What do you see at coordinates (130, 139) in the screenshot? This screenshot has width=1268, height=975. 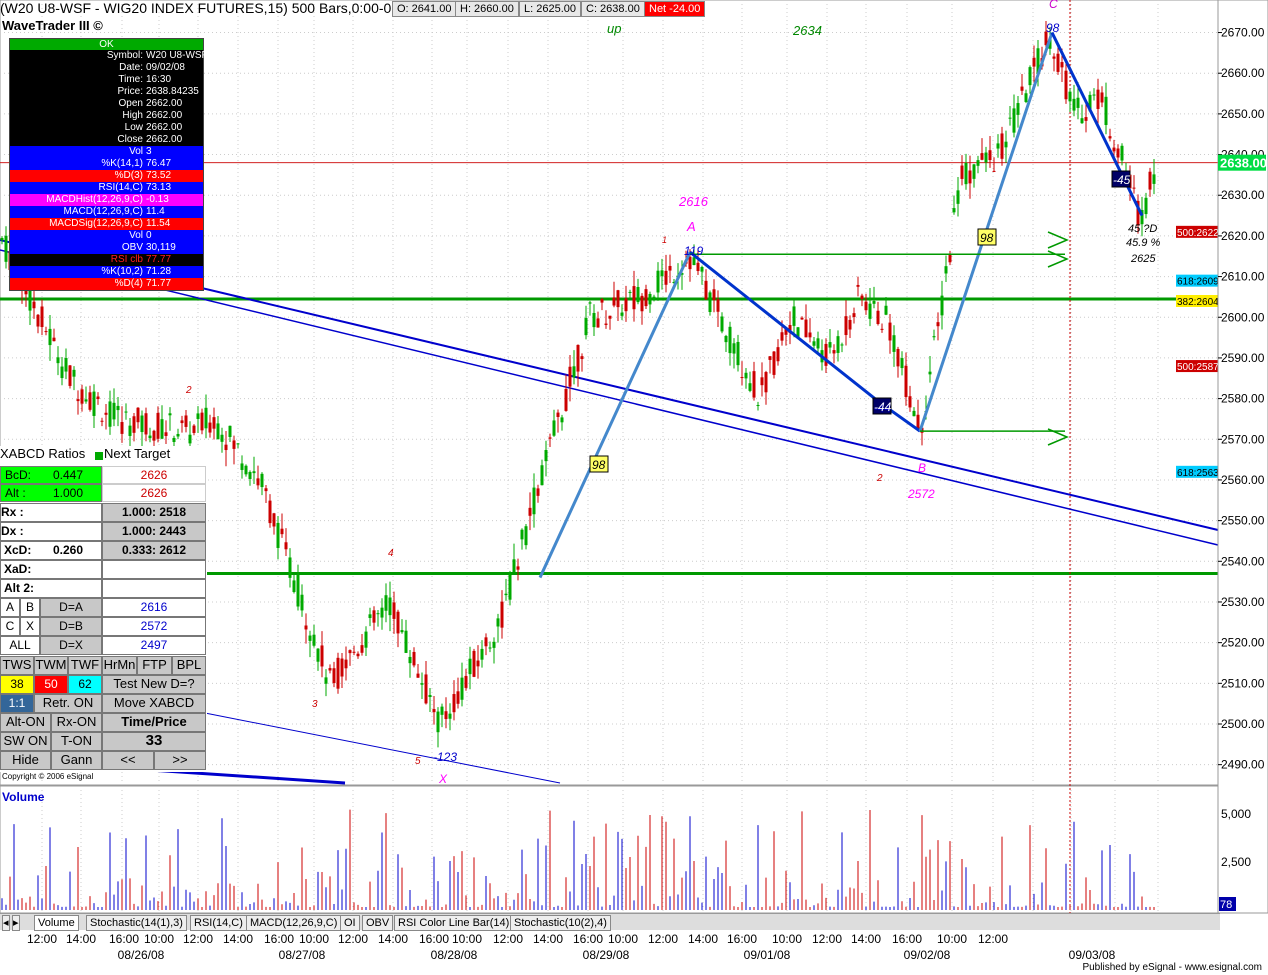 I see `data-window-label: Close` at bounding box center [130, 139].